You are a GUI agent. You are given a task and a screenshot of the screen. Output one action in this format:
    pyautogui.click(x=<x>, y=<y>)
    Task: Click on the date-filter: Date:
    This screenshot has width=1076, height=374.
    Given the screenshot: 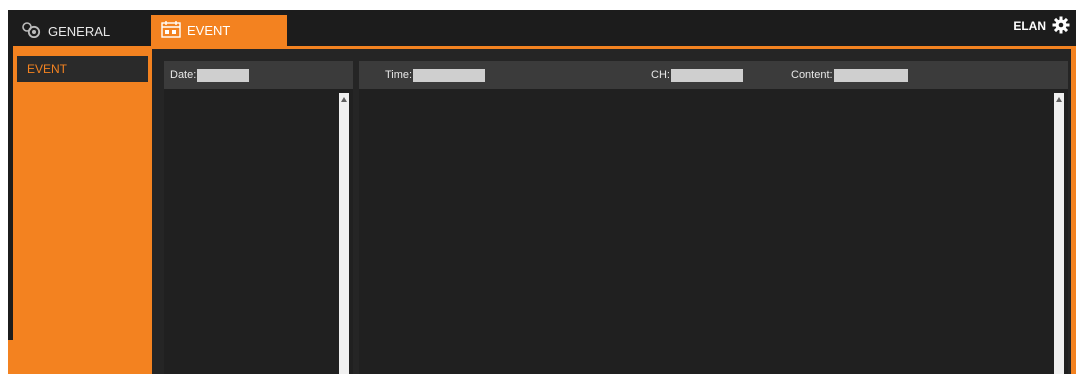 What is the action you would take?
    pyautogui.click(x=210, y=75)
    